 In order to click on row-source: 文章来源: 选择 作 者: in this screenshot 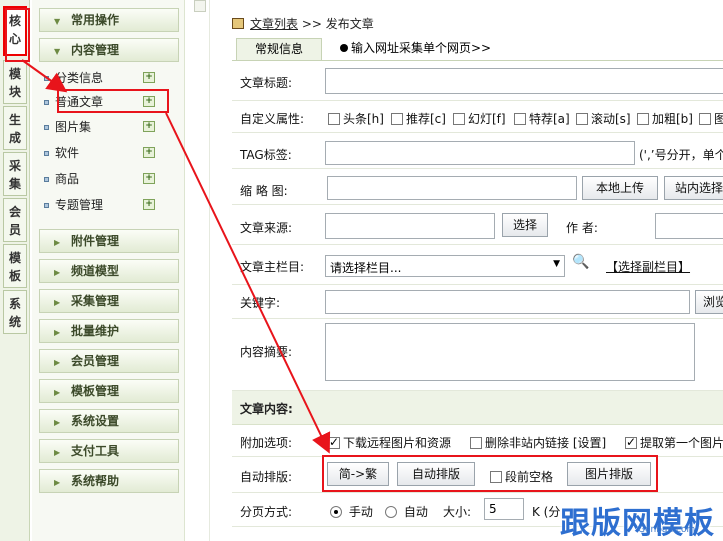, I will do `click(477, 225)`.